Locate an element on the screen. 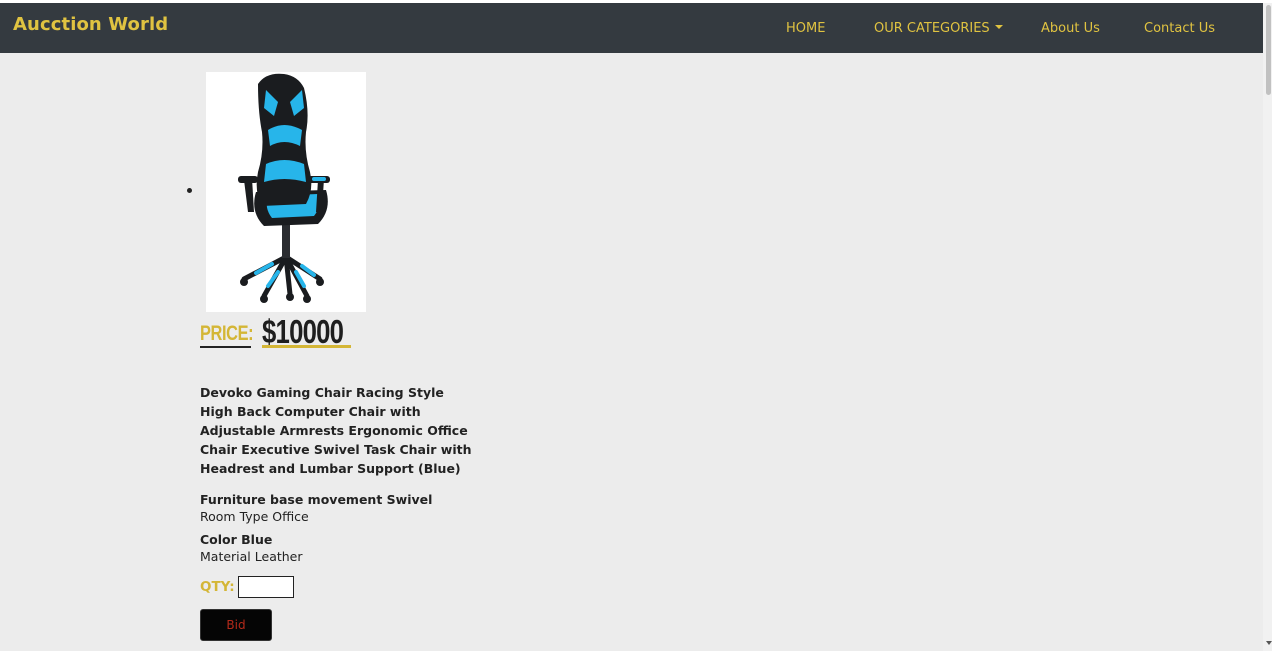 The height and width of the screenshot is (651, 1272). vertical-scrollbar is located at coordinates (1267, 327).